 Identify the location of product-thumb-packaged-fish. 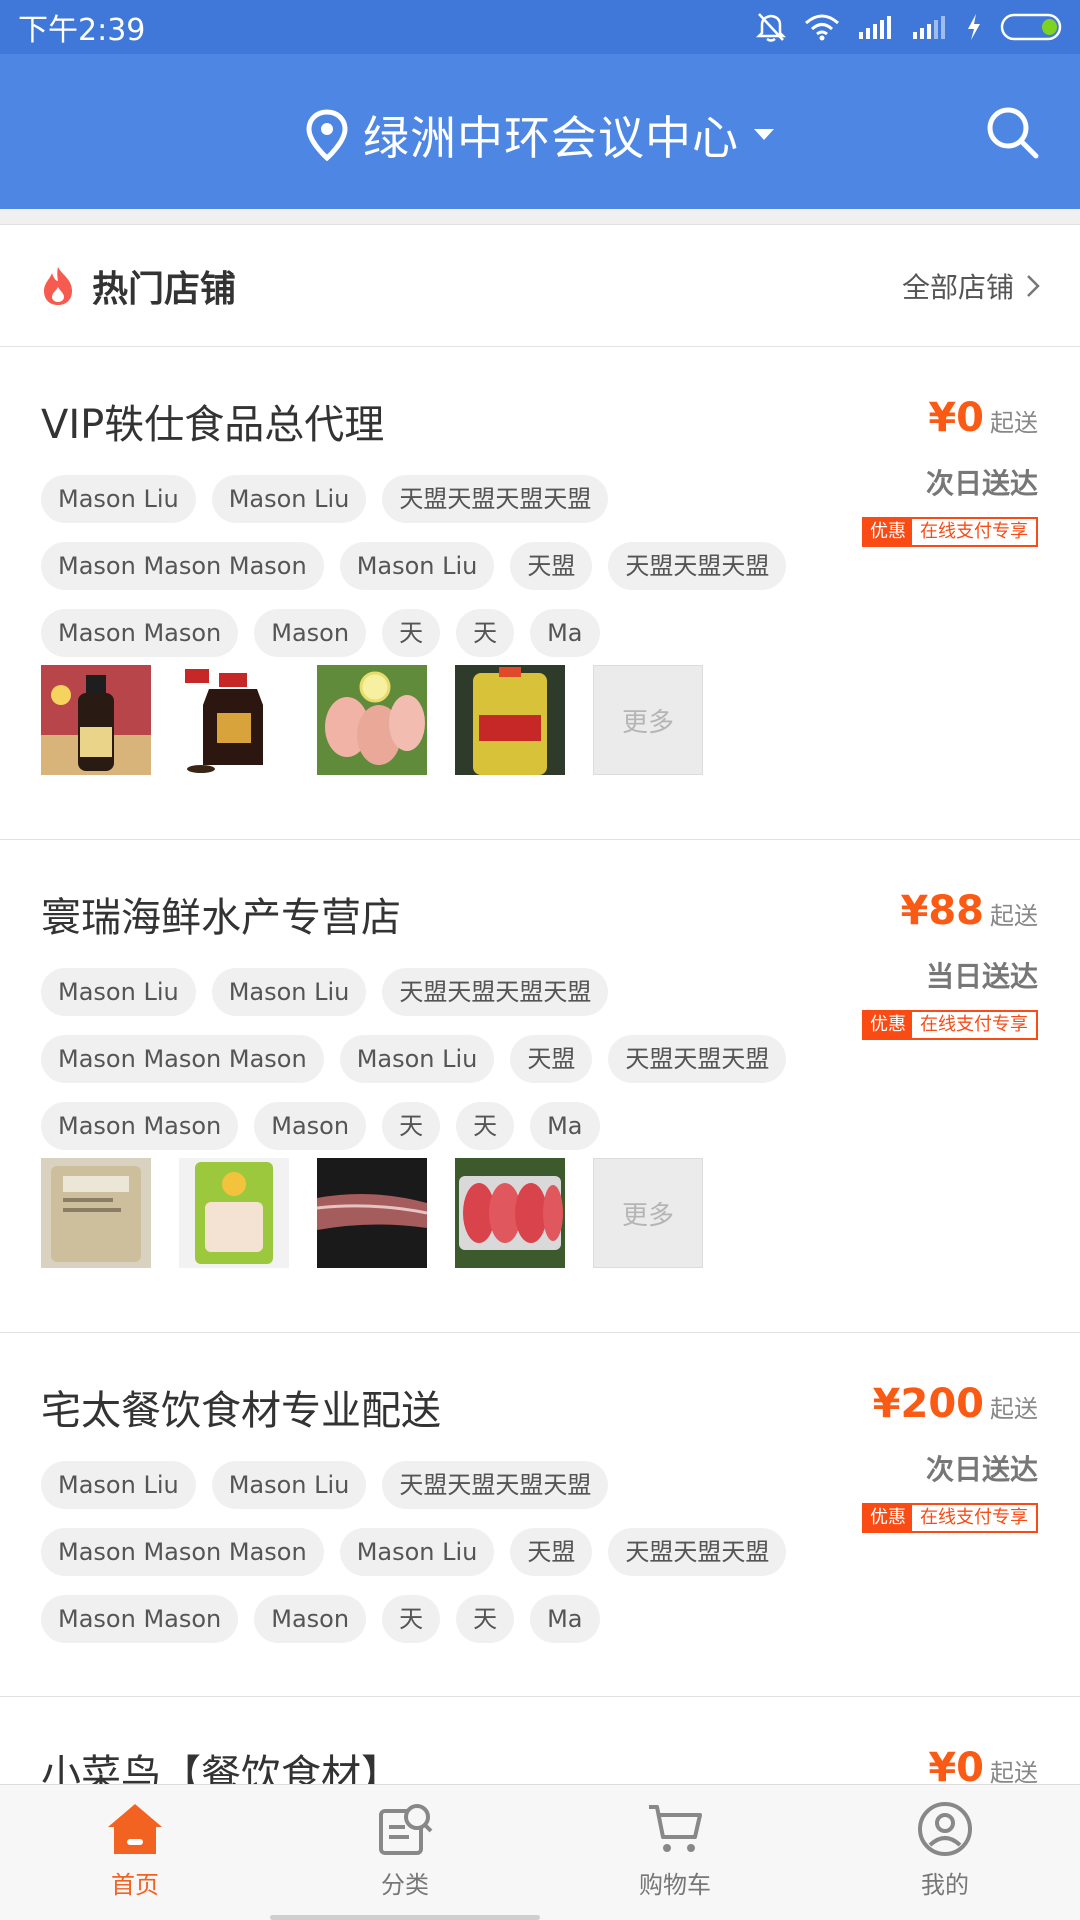
(234, 1213).